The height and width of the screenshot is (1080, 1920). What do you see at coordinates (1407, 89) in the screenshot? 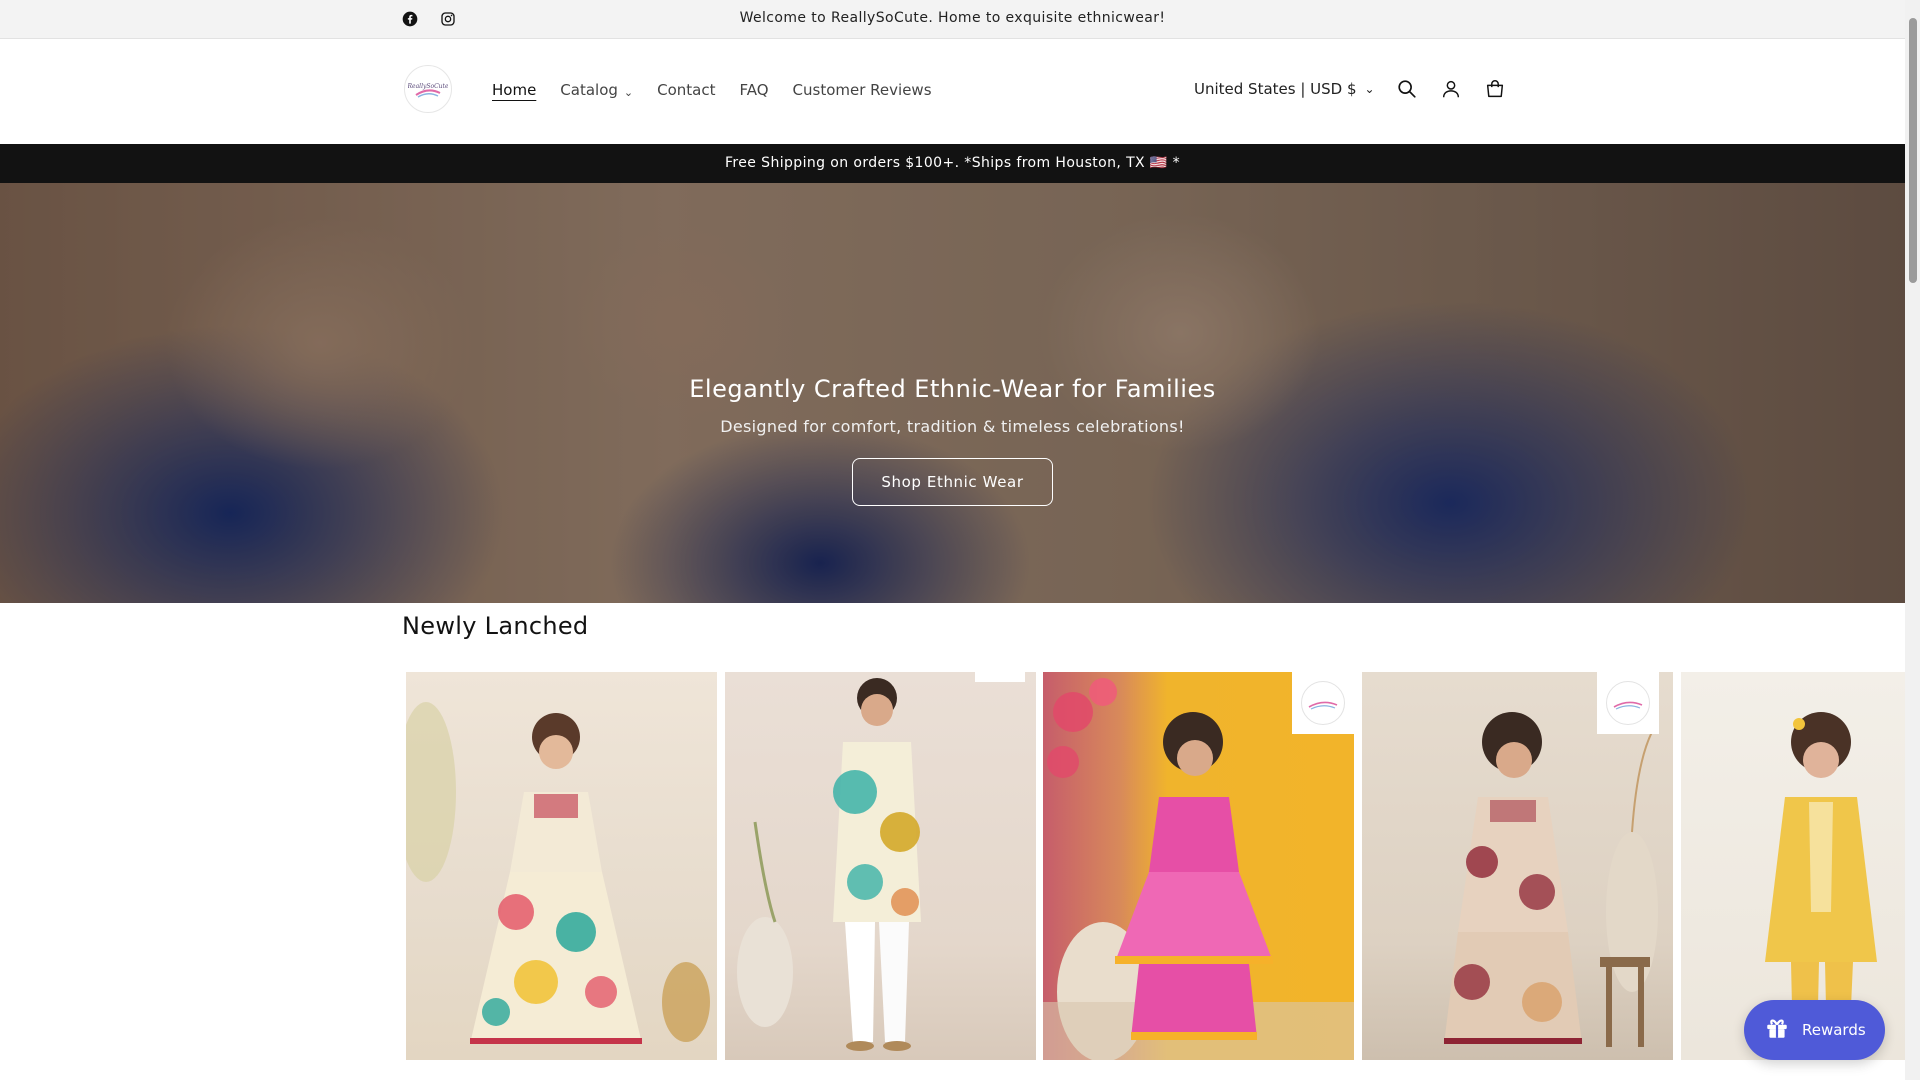
I see `search-icon` at bounding box center [1407, 89].